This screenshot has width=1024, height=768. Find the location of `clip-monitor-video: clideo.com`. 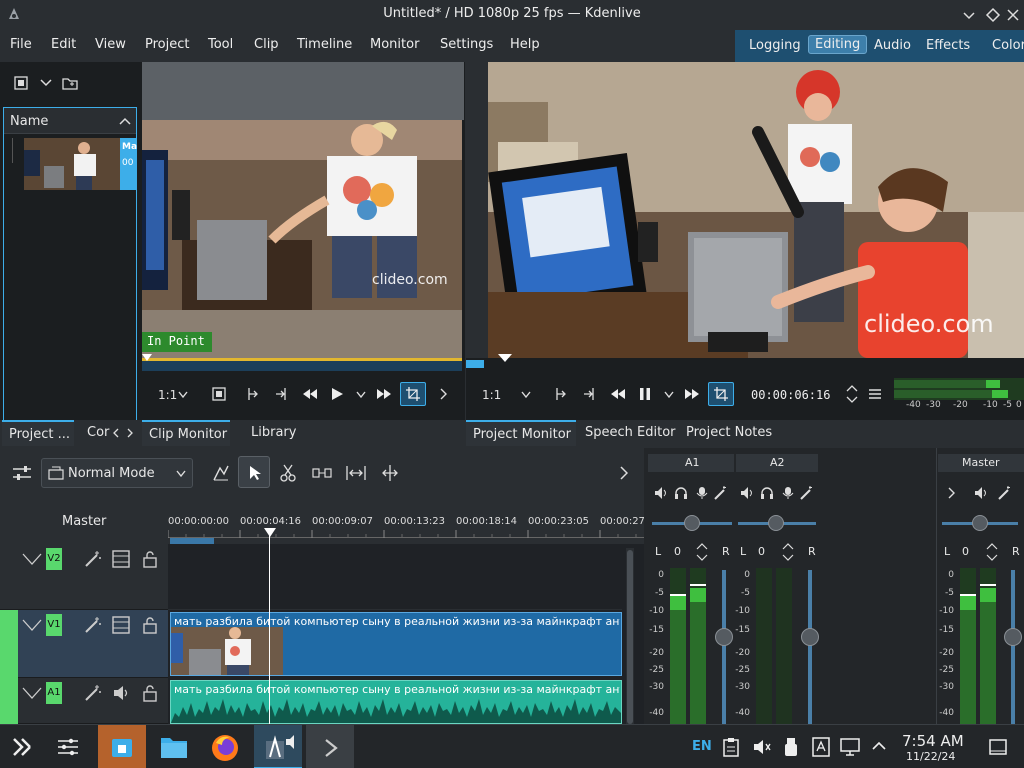

clip-monitor-video: clideo.com is located at coordinates (302, 239).